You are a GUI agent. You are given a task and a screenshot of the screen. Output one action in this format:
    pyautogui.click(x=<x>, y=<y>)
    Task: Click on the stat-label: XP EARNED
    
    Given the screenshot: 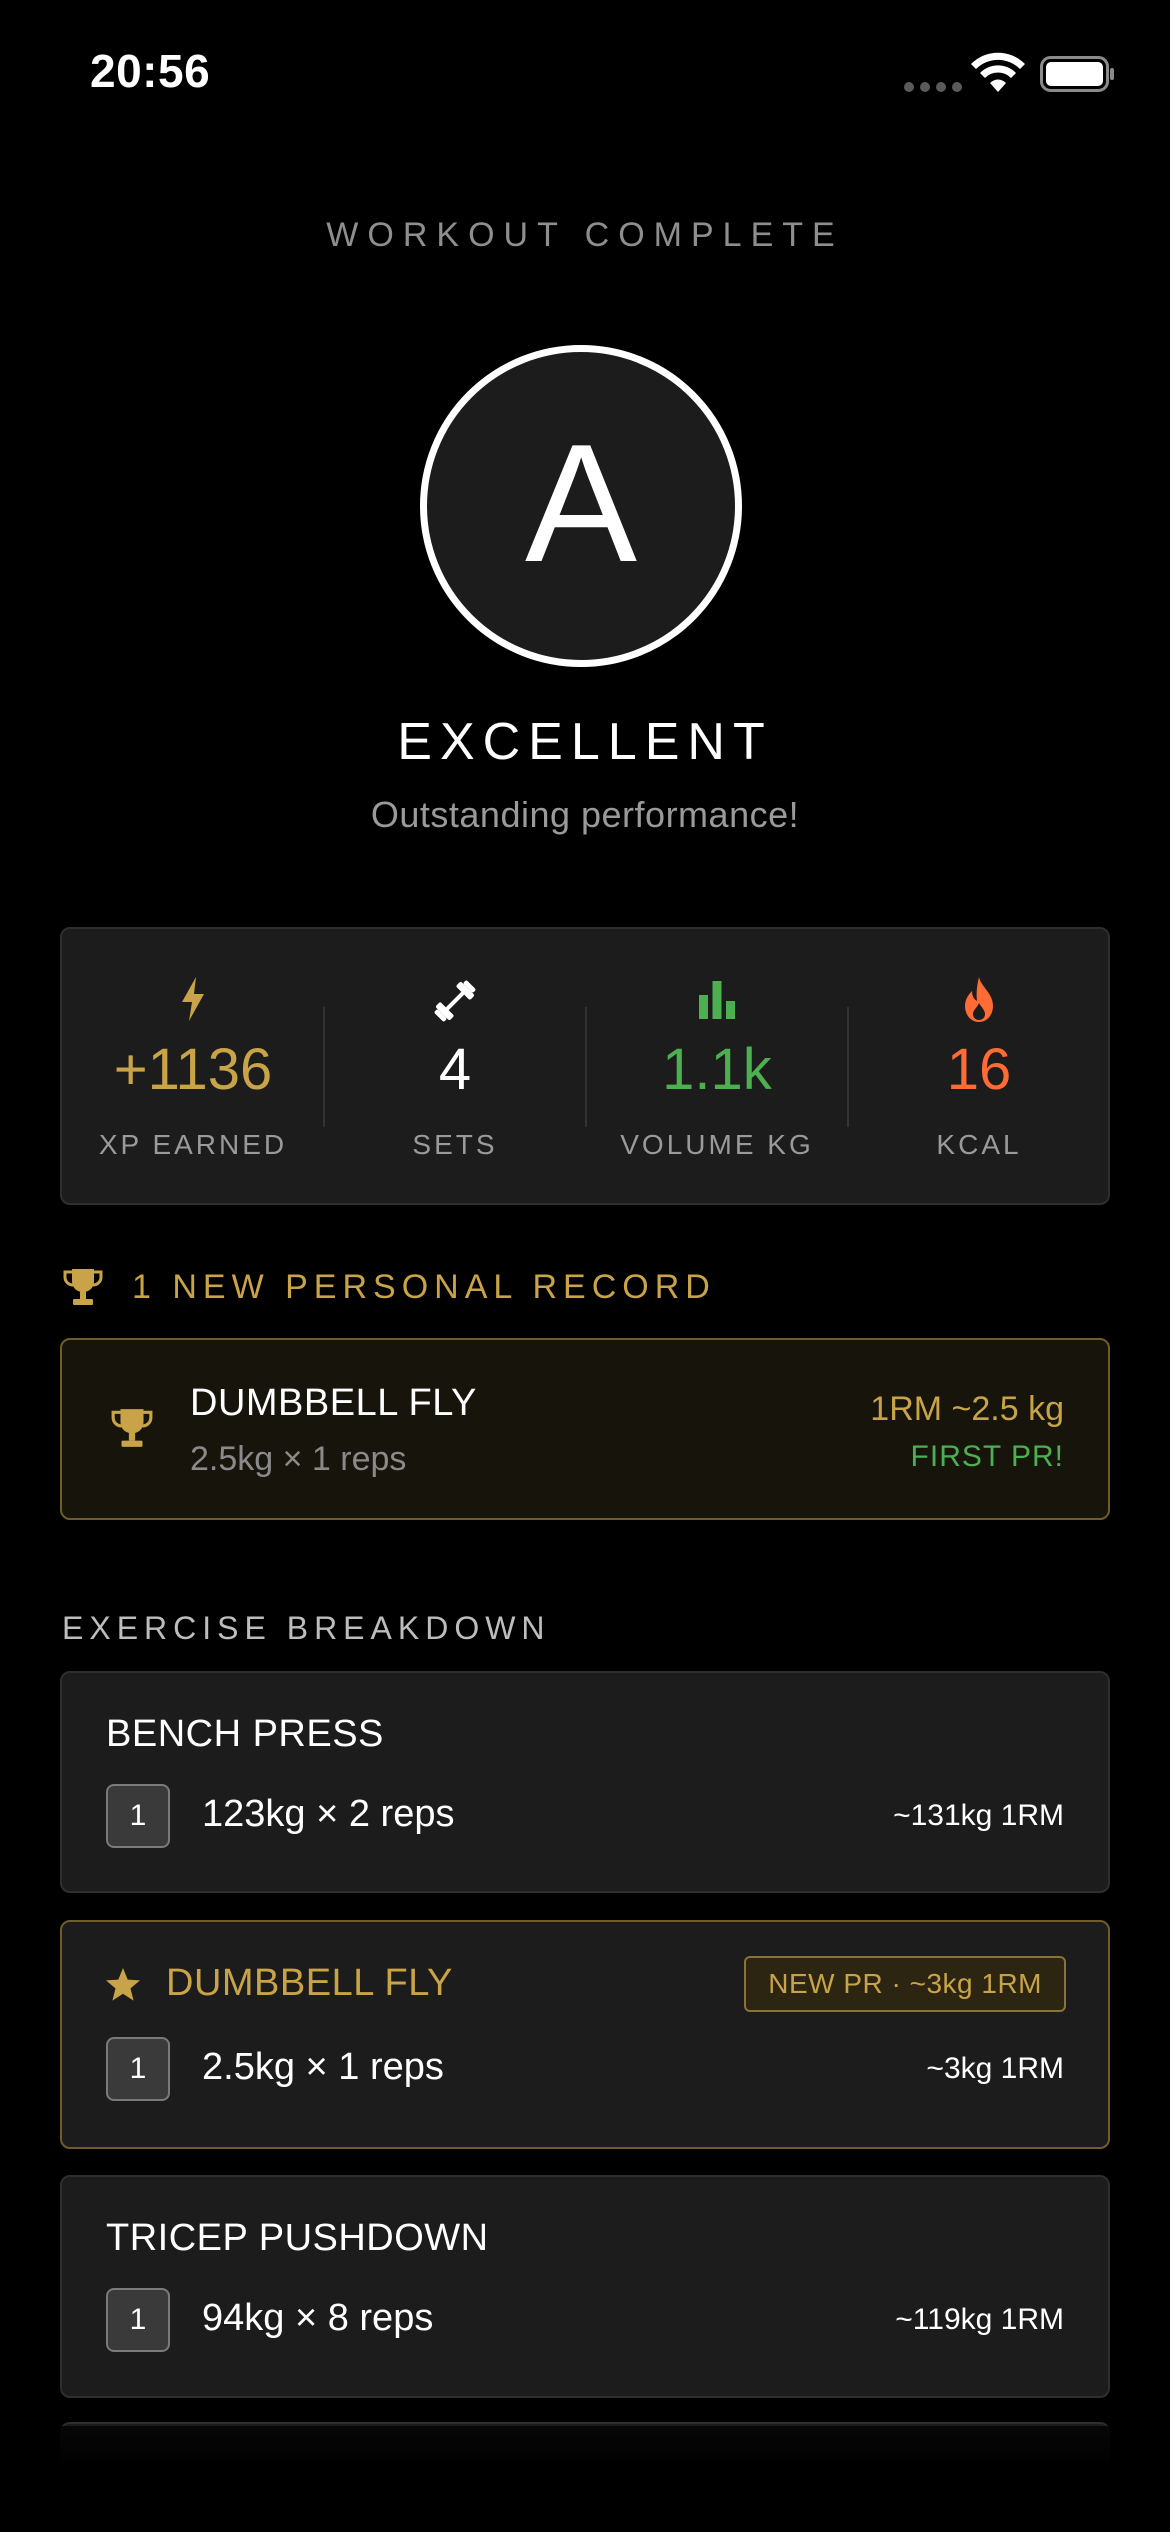 What is the action you would take?
    pyautogui.click(x=193, y=1144)
    